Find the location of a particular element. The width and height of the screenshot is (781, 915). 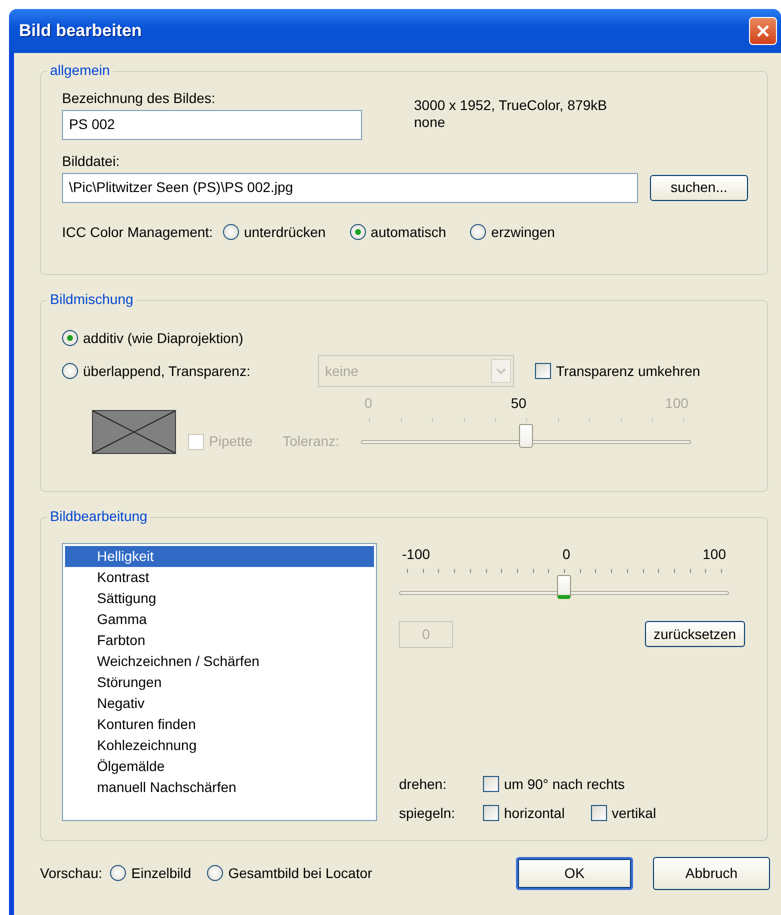

slider-value-label: 0 is located at coordinates (566, 554).